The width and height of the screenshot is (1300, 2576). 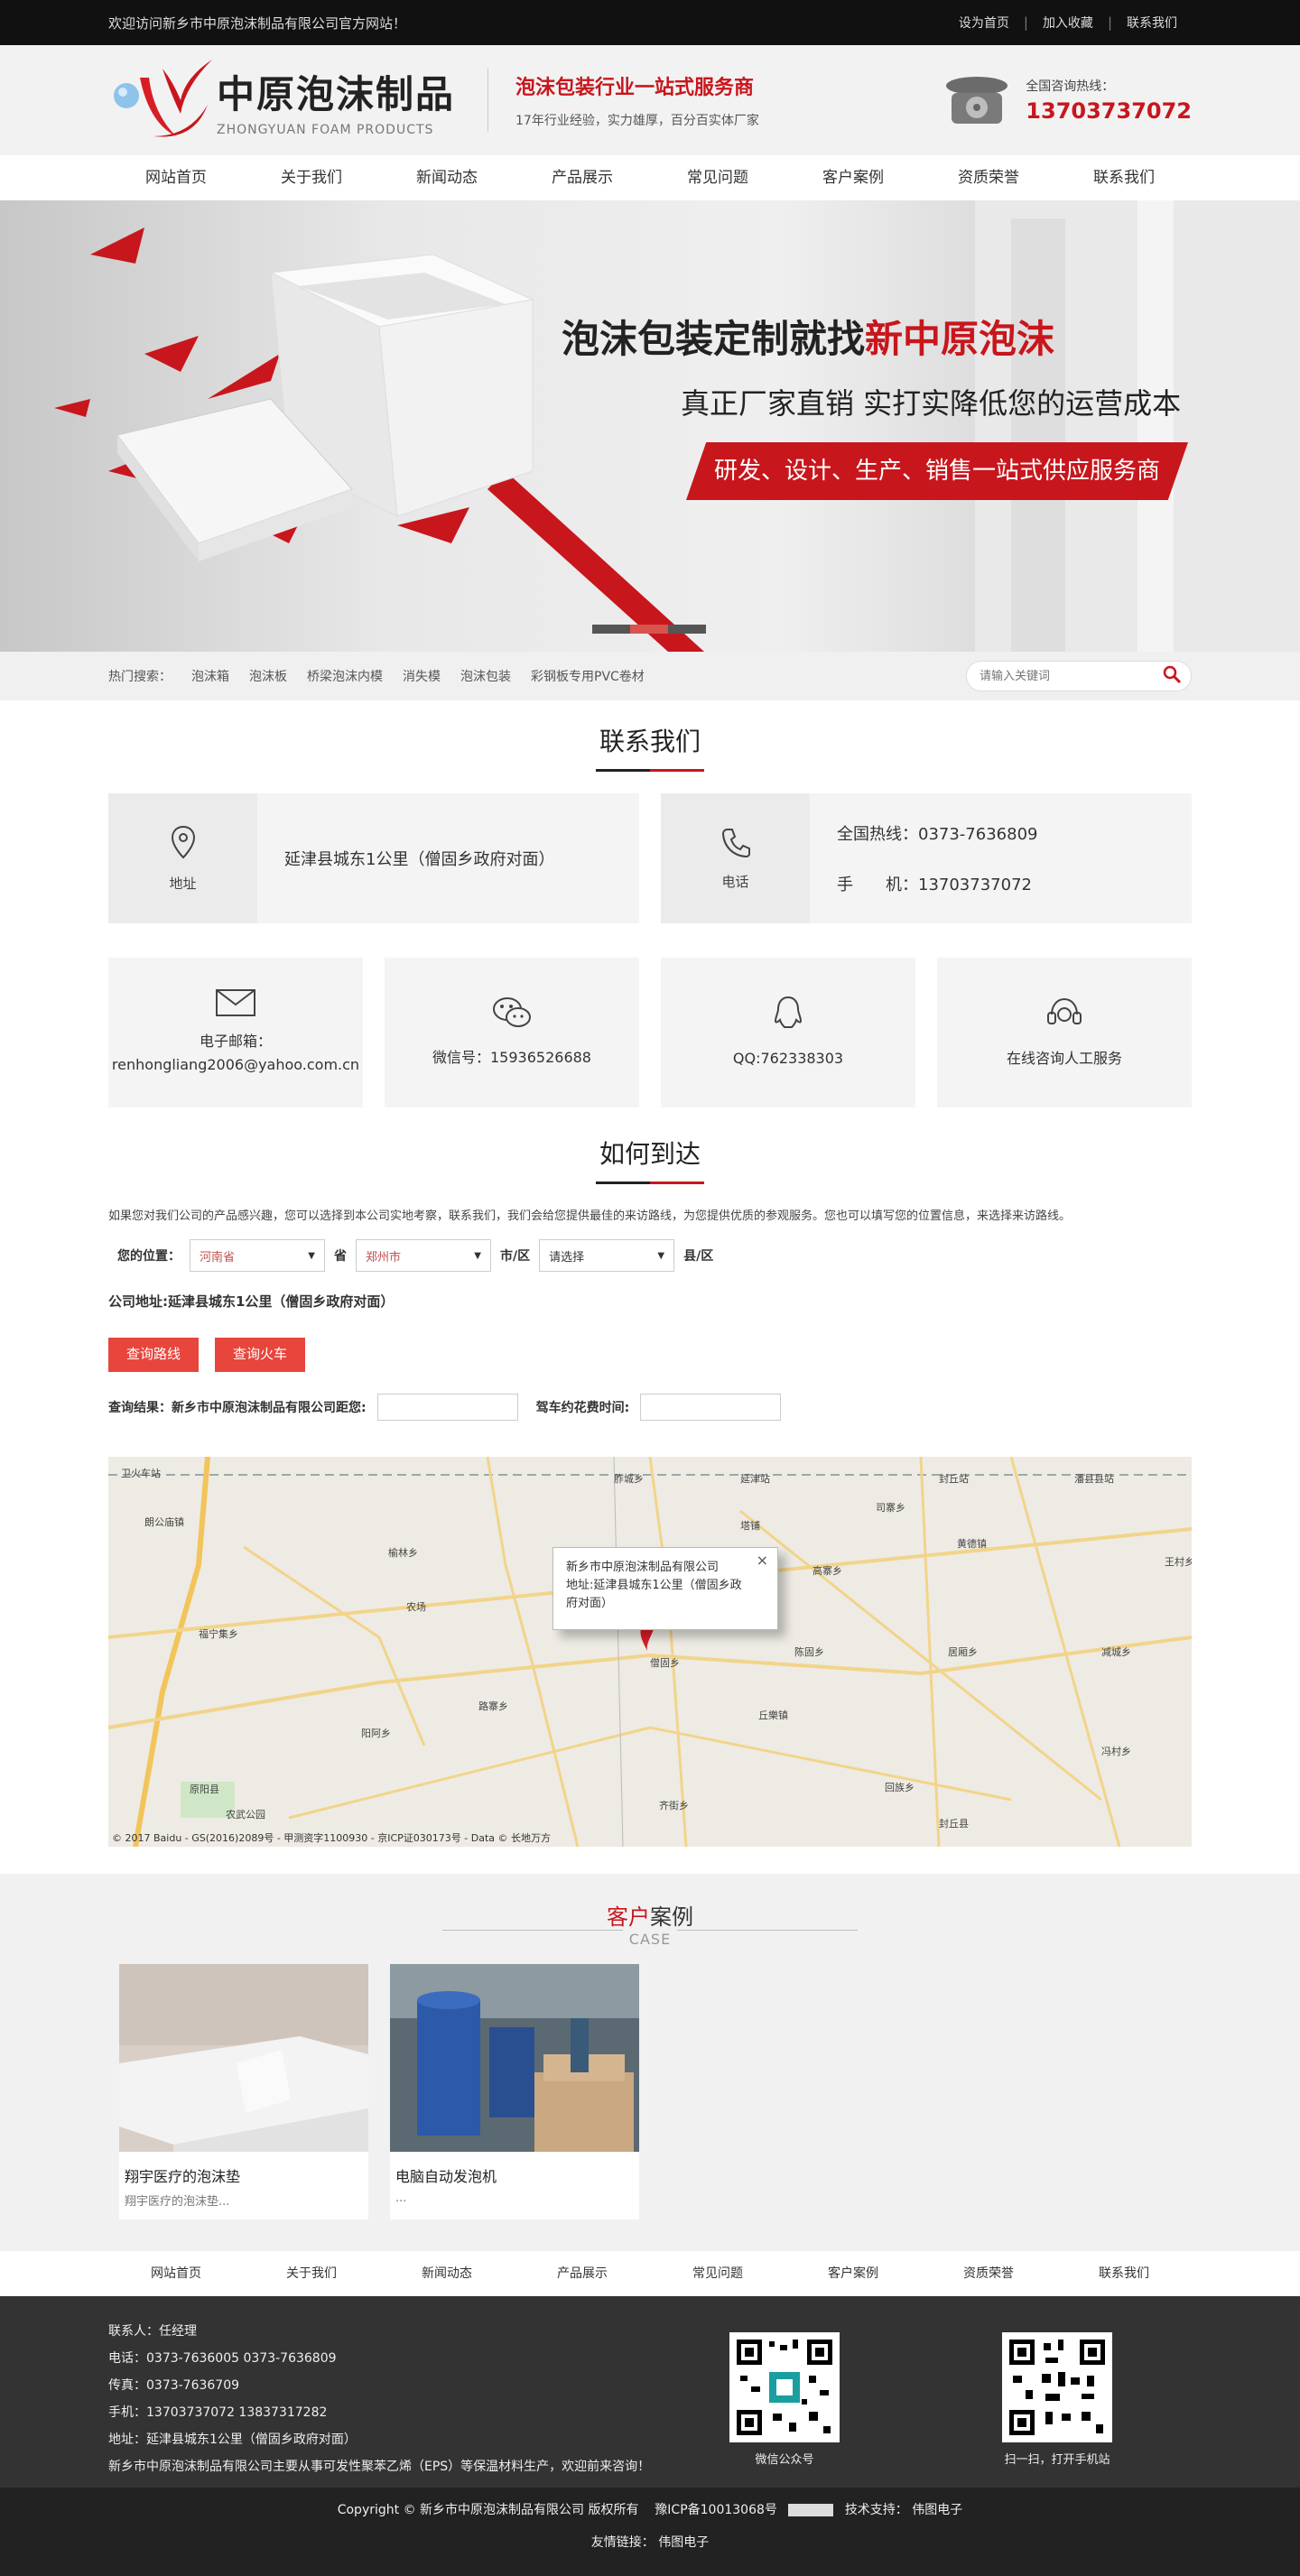 I want to click on banner-dot-active, so click(x=649, y=629).